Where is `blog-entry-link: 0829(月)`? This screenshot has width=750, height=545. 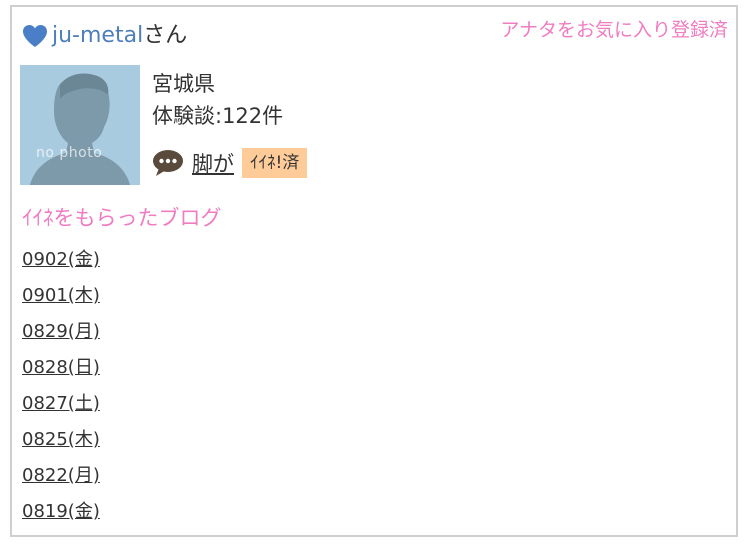 blog-entry-link: 0829(月) is located at coordinates (61, 331).